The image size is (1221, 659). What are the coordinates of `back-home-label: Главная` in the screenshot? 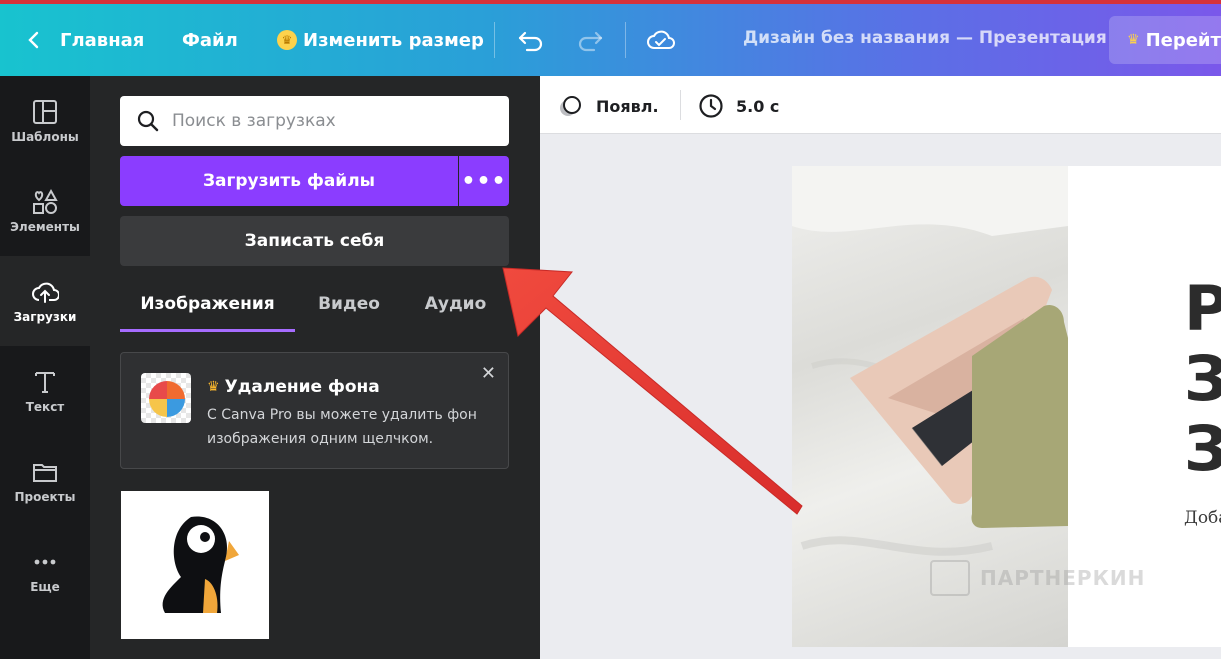 It's located at (102, 40).